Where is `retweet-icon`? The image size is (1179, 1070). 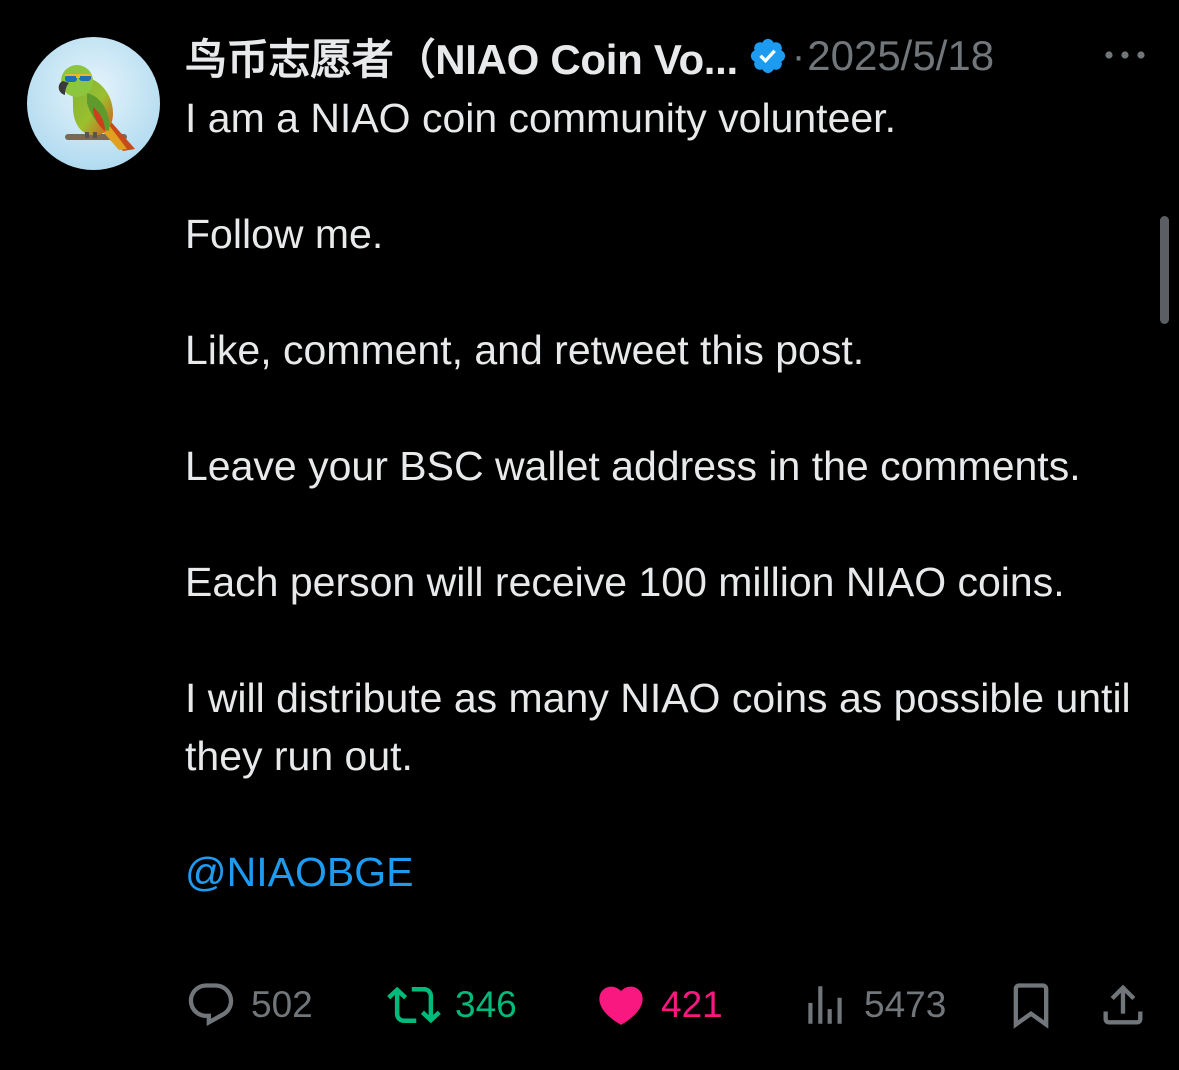
retweet-icon is located at coordinates (414, 1005).